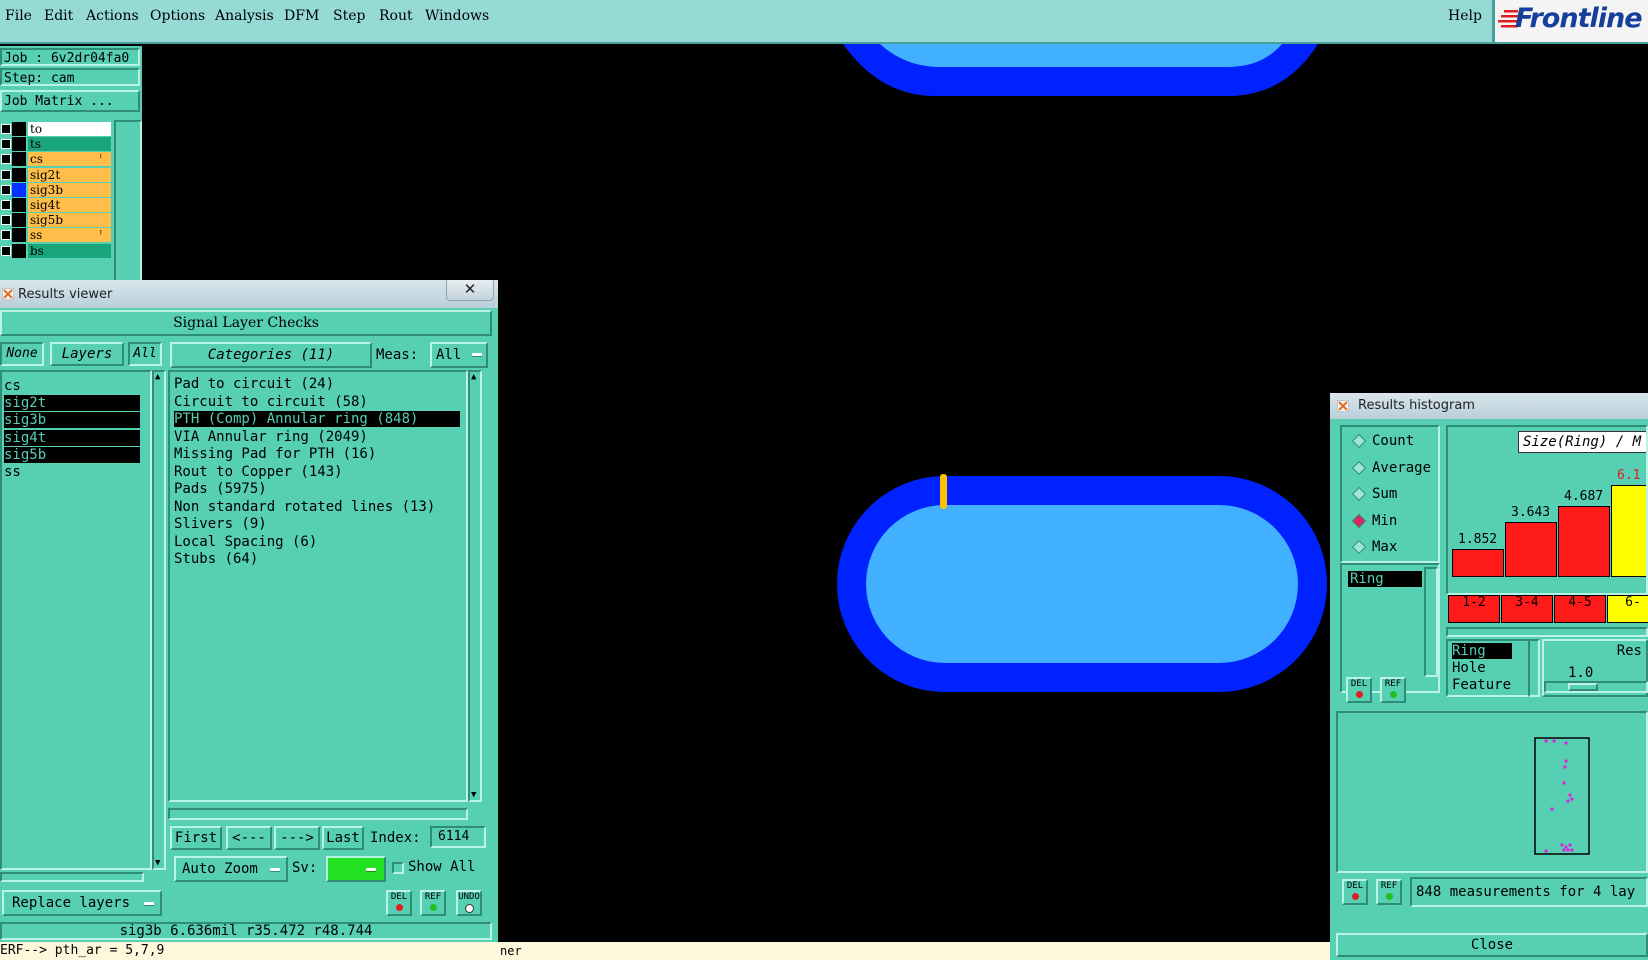 The width and height of the screenshot is (1648, 960). Describe the element at coordinates (297, 838) in the screenshot. I see `next-button: --->` at that location.